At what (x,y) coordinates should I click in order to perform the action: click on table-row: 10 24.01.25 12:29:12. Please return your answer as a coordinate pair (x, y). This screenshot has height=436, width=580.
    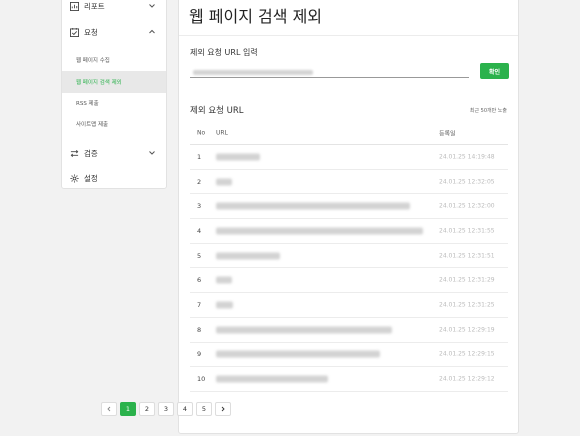
    Looking at the image, I should click on (349, 379).